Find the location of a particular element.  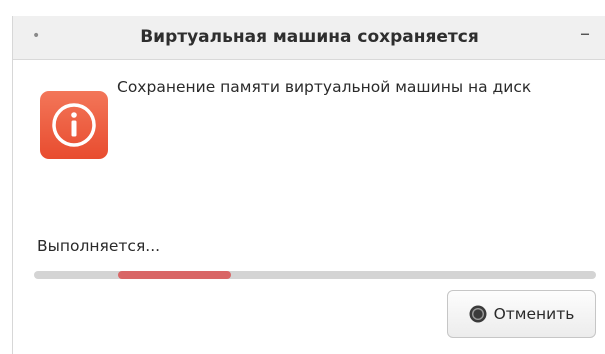

stop-icon is located at coordinates (478, 314).